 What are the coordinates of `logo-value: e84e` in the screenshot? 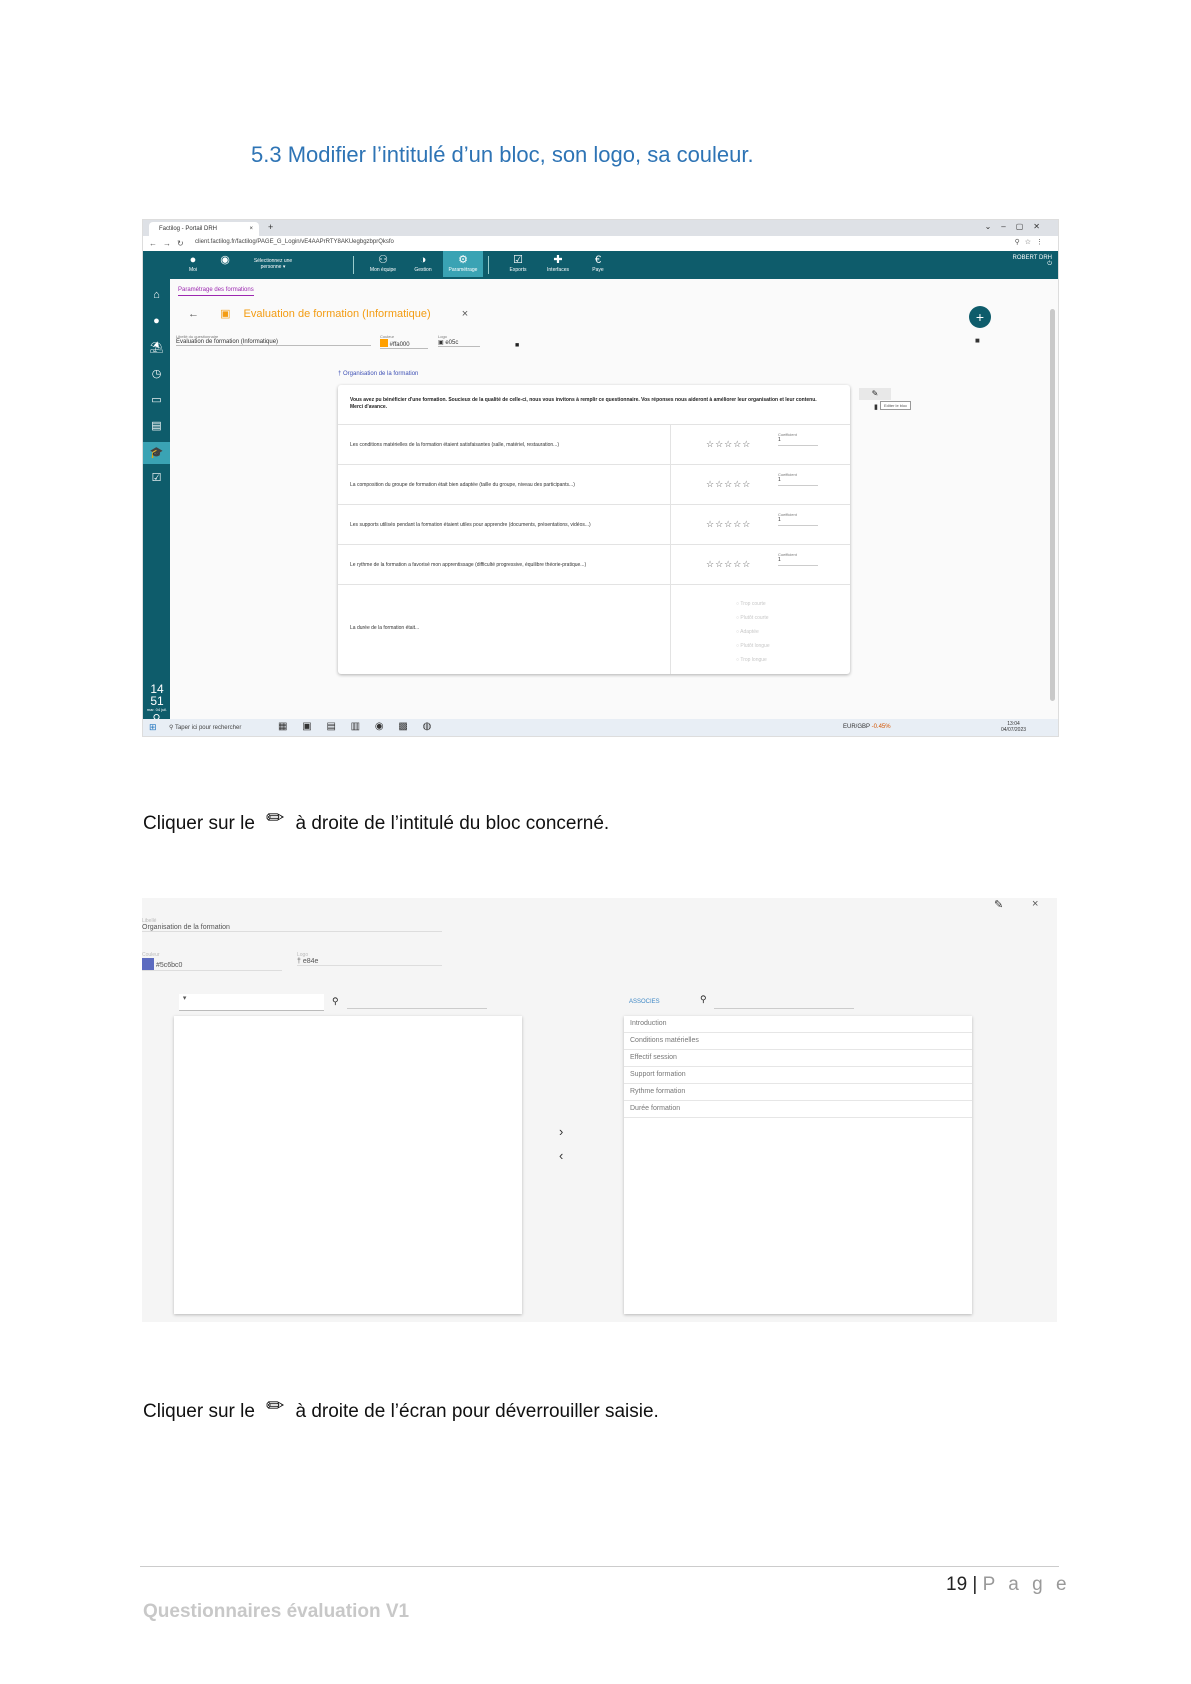 It's located at (311, 961).